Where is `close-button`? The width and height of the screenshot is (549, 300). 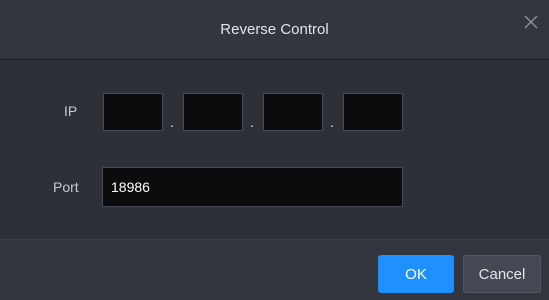
close-button is located at coordinates (531, 22).